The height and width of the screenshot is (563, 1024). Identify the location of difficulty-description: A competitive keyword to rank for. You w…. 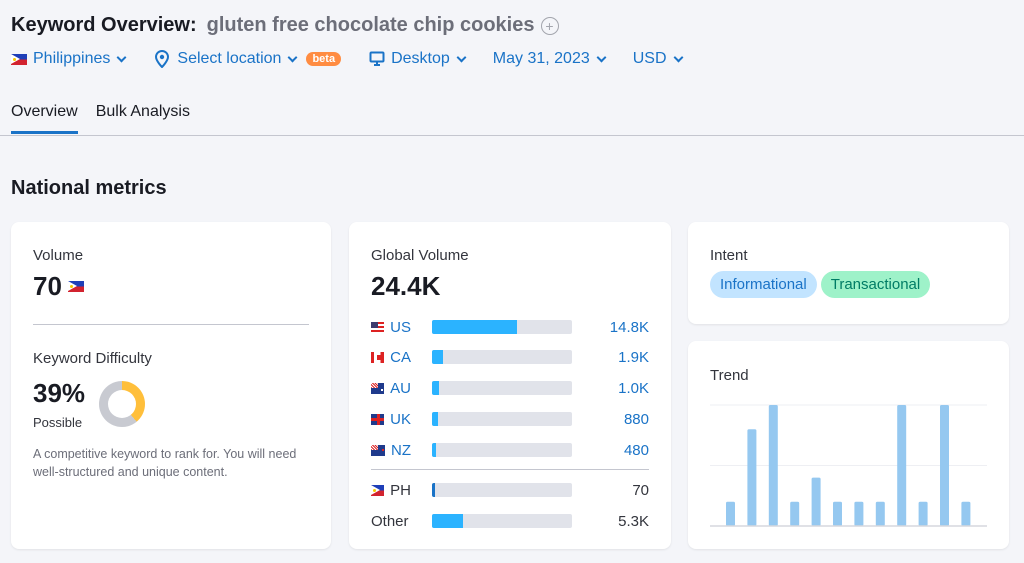
(165, 463).